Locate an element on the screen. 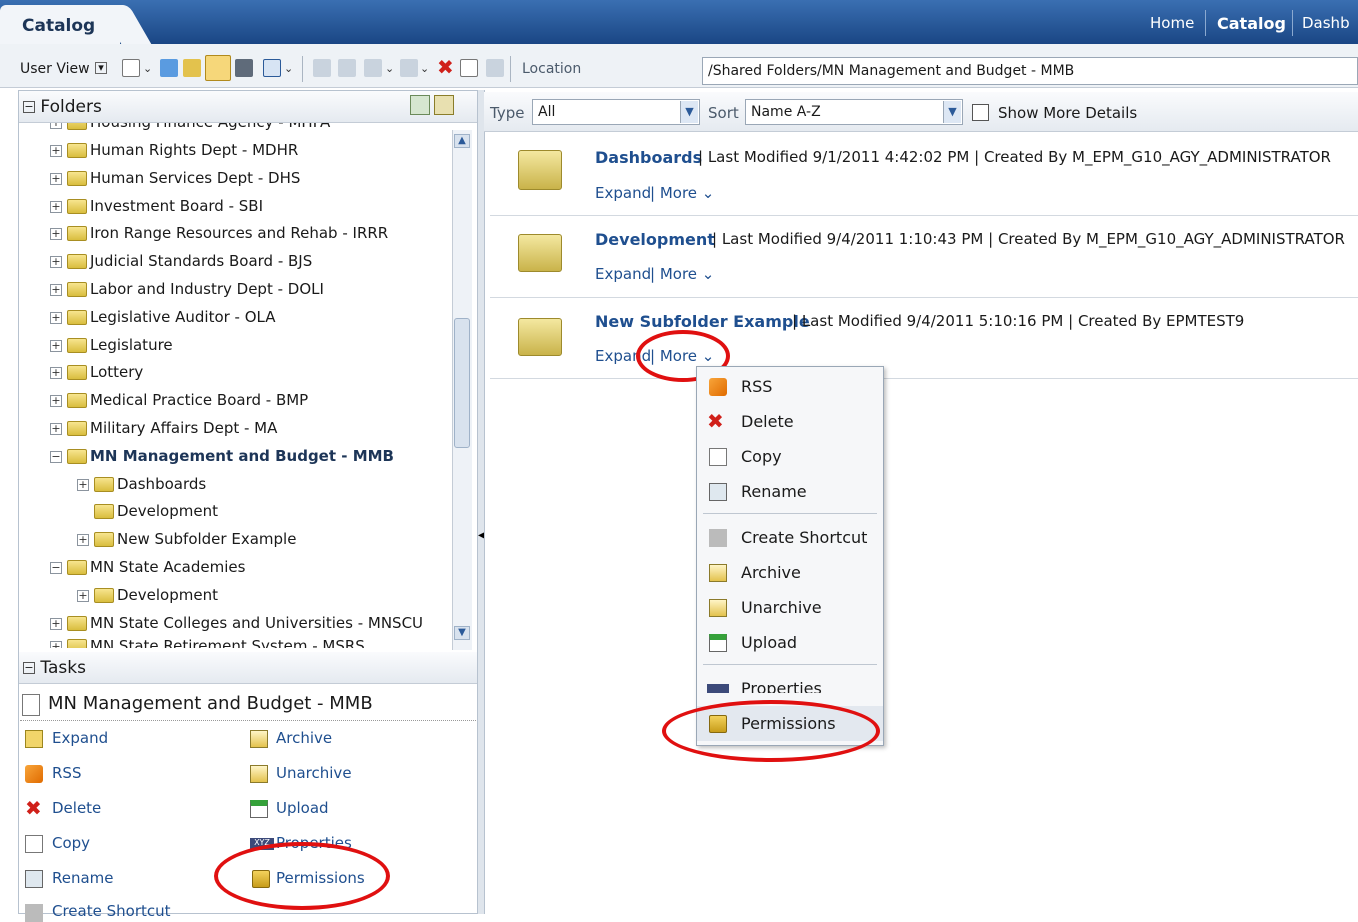 The image size is (1358, 922). task-upload: Upload is located at coordinates (302, 808).